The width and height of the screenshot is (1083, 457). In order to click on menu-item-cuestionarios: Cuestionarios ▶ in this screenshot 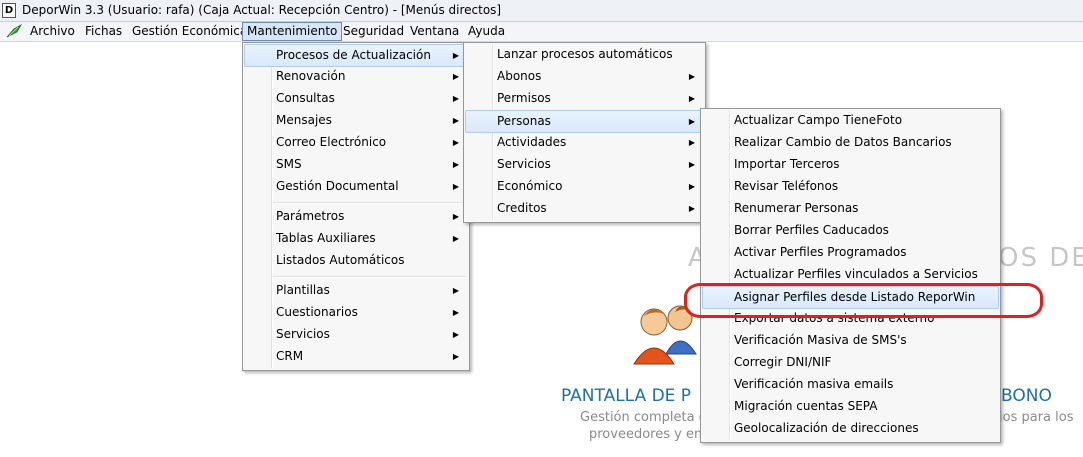, I will do `click(356, 312)`.